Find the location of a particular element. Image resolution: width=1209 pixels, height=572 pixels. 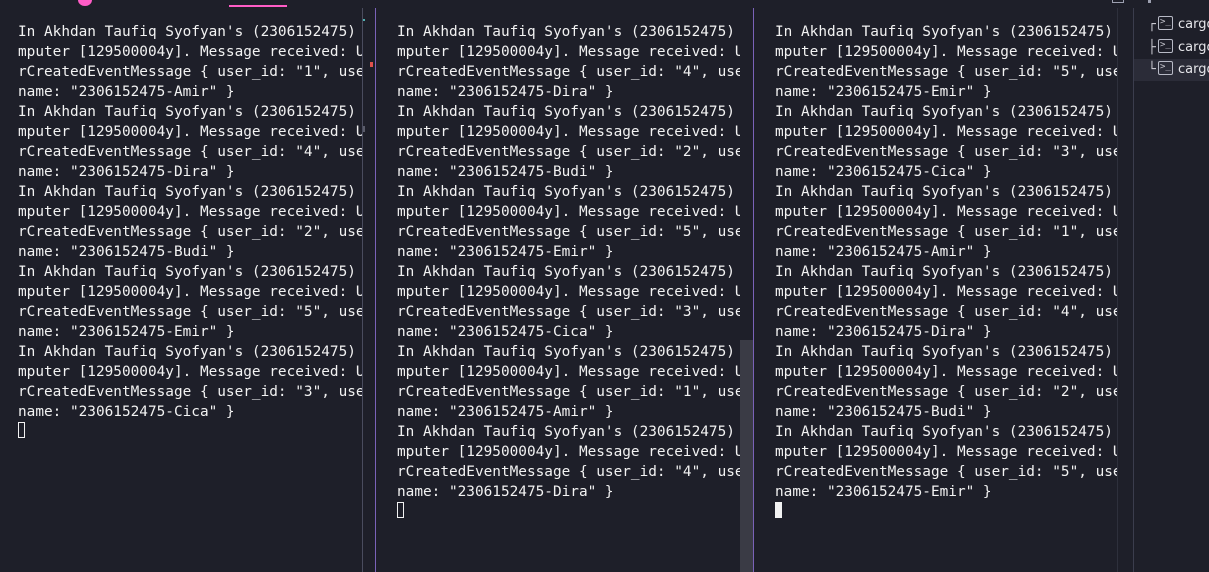

tree-connector: ├ is located at coordinates (1152, 47).